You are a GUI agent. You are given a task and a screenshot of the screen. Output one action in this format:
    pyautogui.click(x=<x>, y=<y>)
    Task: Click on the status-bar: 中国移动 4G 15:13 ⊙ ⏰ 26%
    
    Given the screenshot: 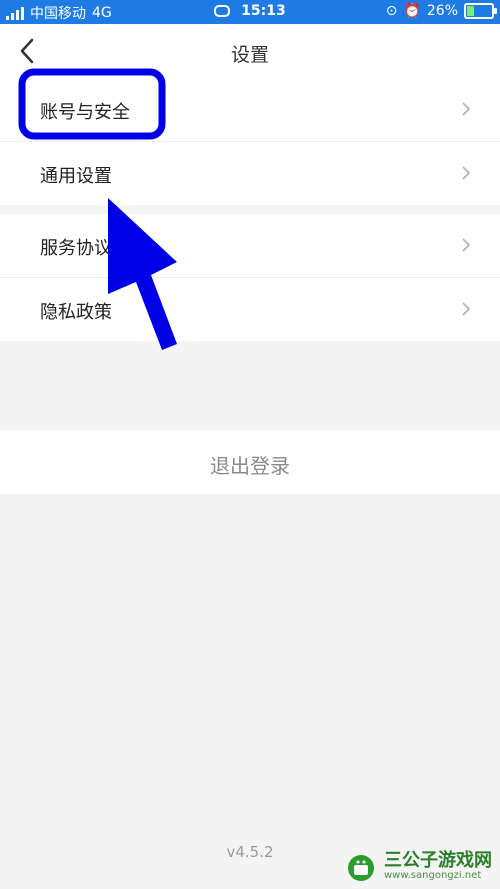 What is the action you would take?
    pyautogui.click(x=250, y=12)
    